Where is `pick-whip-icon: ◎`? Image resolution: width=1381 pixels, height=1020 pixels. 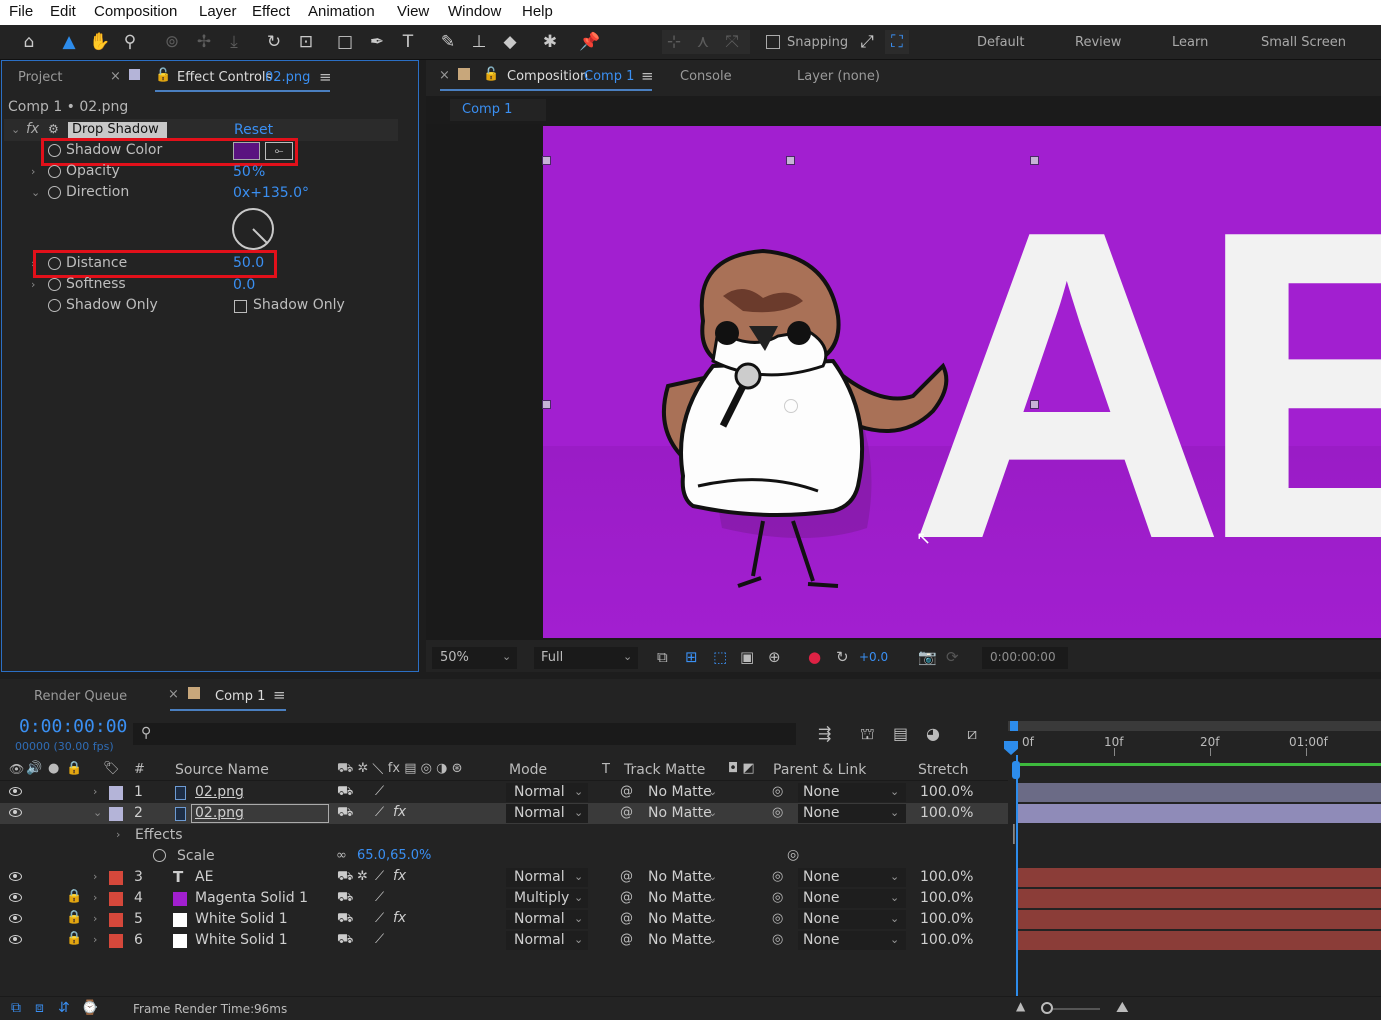 pick-whip-icon: ◎ is located at coordinates (793, 855).